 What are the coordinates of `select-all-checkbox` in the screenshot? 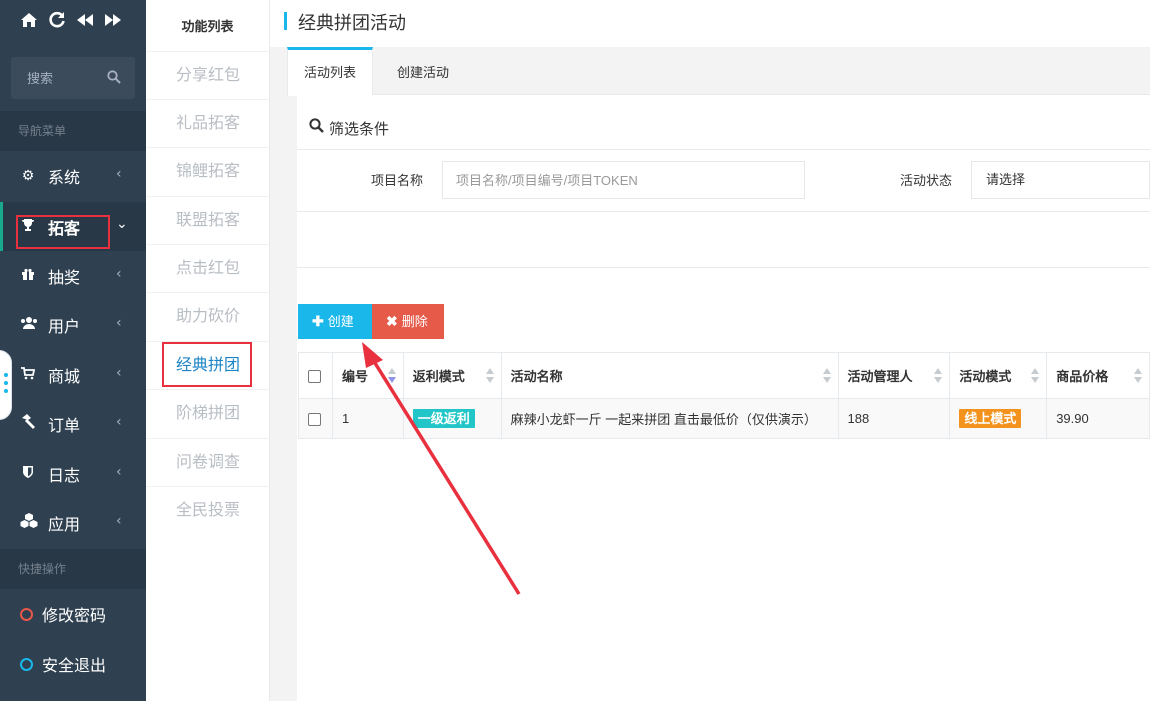 It's located at (314, 377).